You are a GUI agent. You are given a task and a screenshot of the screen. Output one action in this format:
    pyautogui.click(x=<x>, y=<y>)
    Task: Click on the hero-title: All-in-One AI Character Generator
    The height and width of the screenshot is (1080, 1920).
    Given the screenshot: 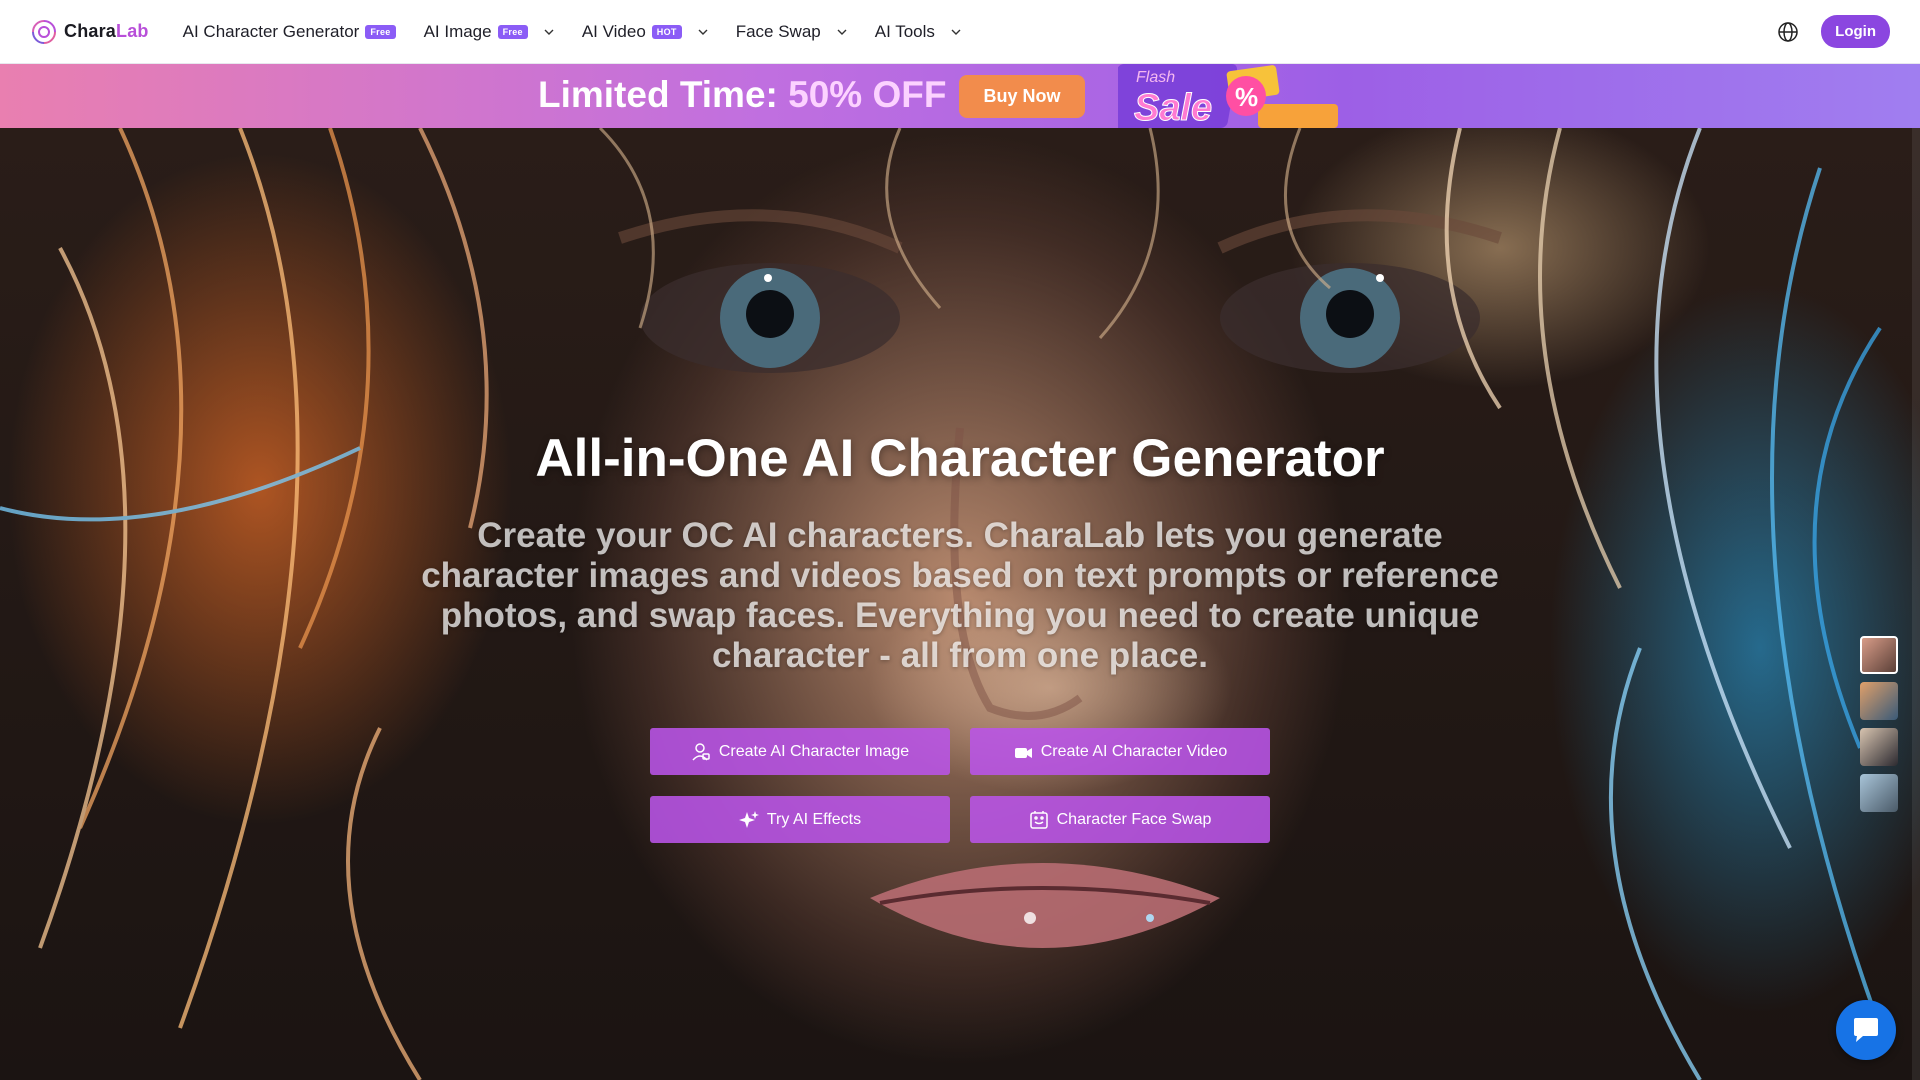 What is the action you would take?
    pyautogui.click(x=960, y=458)
    